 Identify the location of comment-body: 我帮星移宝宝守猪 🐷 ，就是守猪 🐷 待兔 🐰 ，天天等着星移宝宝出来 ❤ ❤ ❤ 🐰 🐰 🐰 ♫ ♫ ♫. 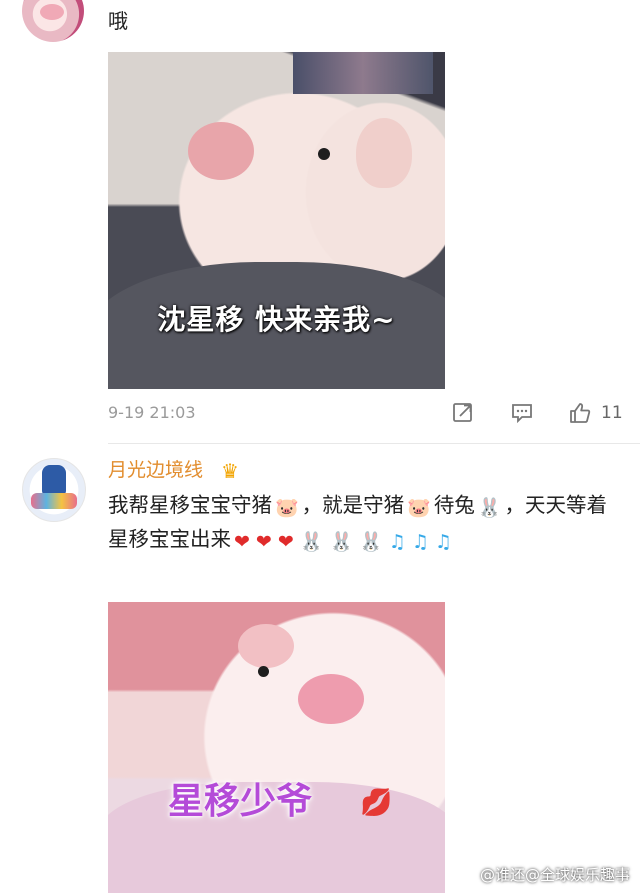
(360, 522).